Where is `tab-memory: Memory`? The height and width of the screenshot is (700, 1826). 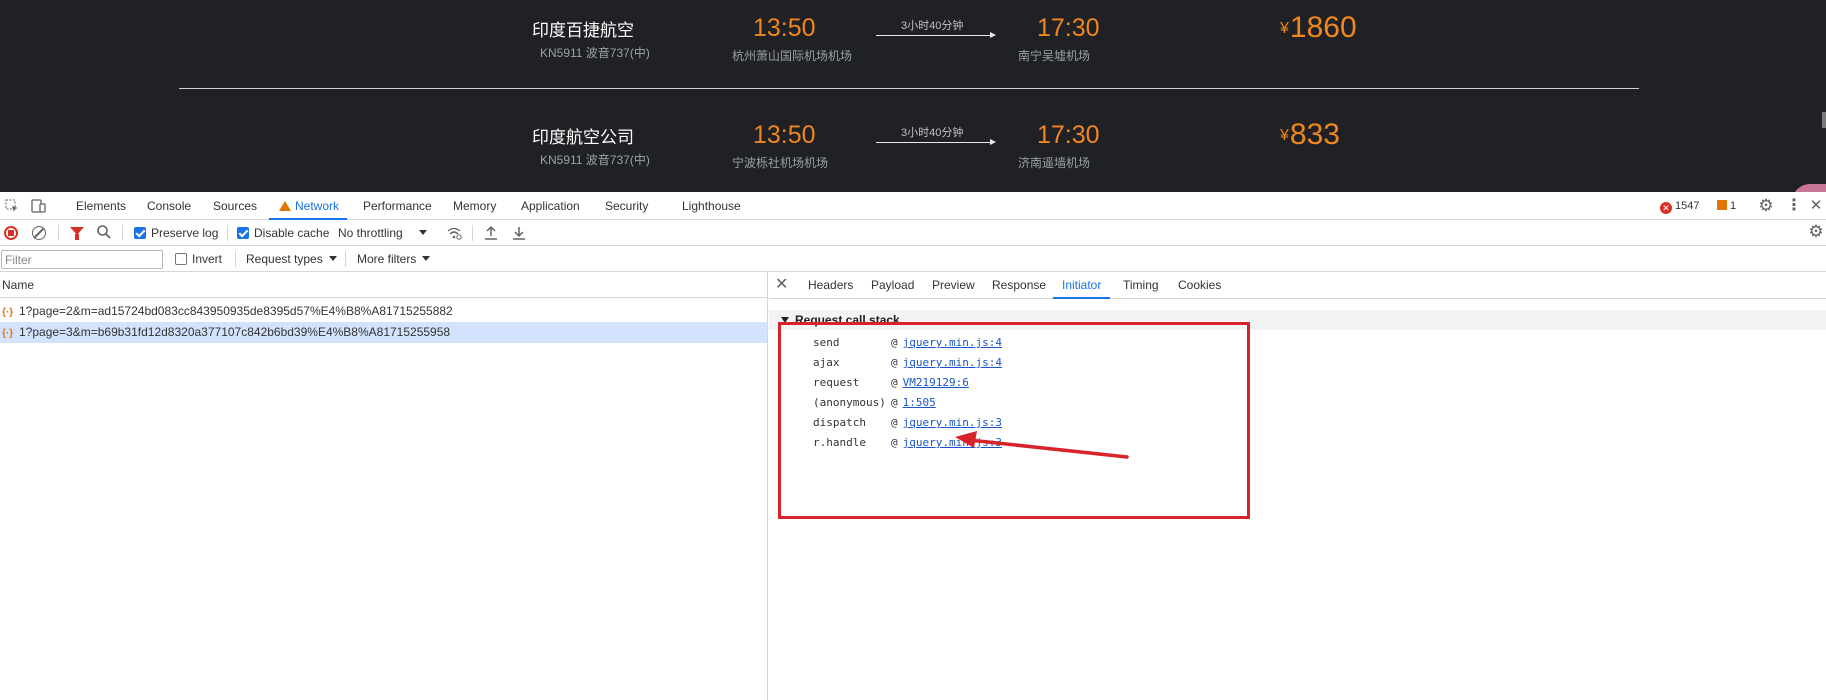
tab-memory: Memory is located at coordinates (474, 206).